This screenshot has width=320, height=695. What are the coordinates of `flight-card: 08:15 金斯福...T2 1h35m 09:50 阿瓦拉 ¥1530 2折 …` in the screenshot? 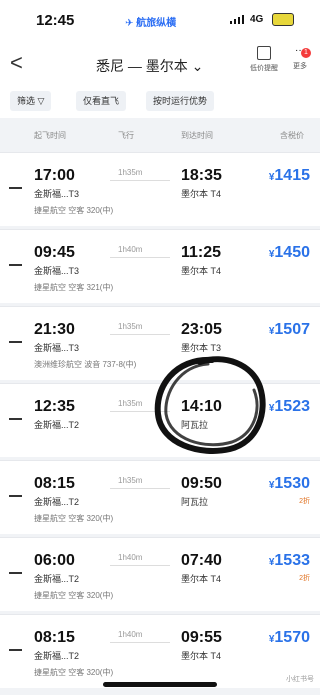 It's located at (160, 497).